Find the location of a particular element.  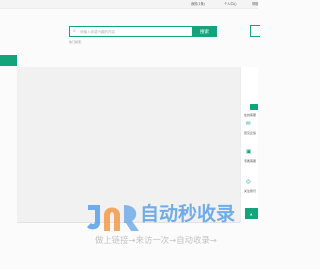

side-rail is located at coordinates (249, 144).